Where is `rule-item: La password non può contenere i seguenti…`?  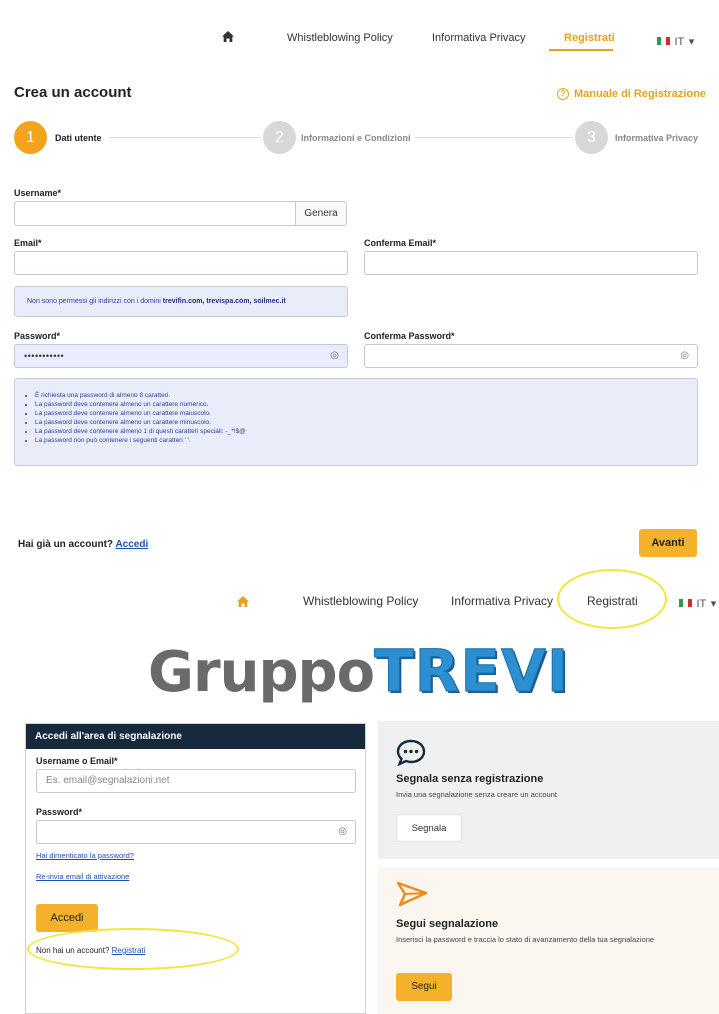 rule-item: La password non può contenere i seguenti… is located at coordinates (366, 440).